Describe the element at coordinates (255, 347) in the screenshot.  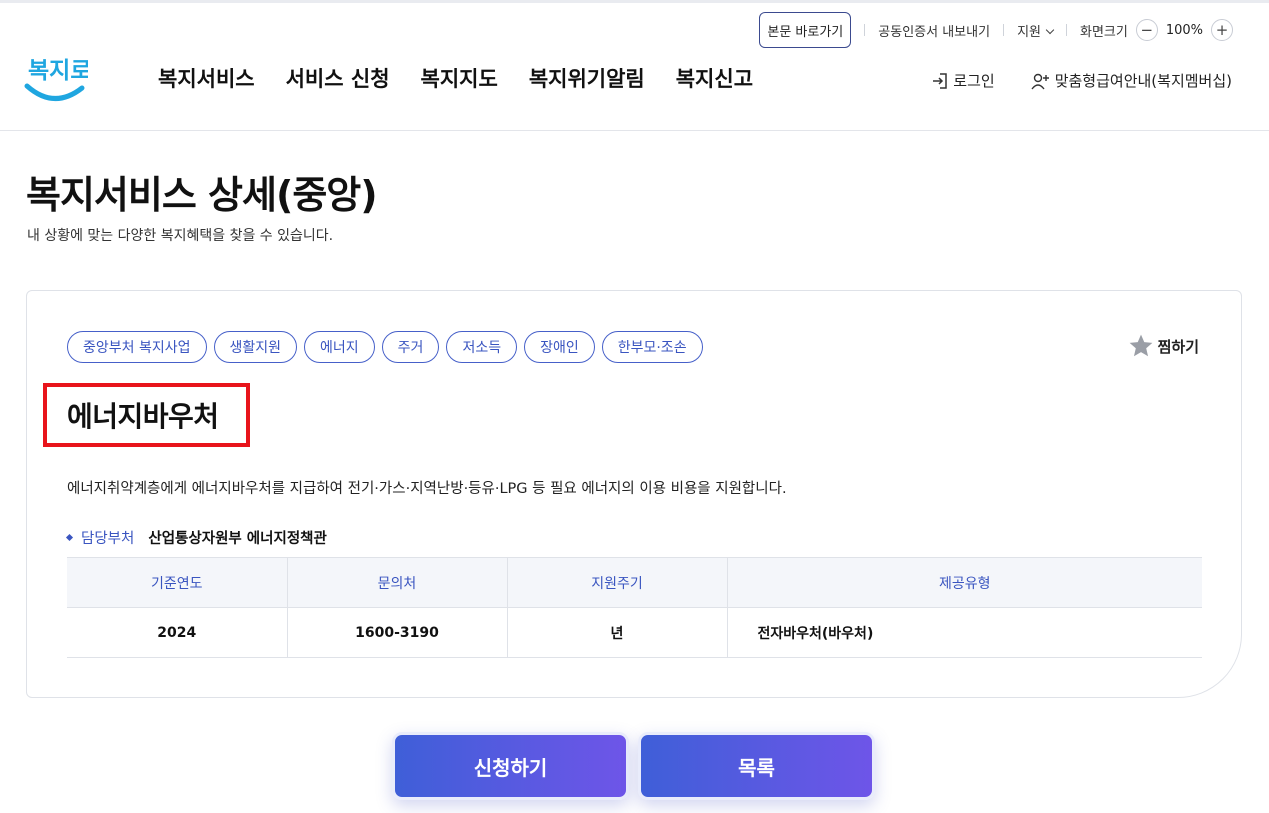
I see `tag-chip: 생활지원` at that location.